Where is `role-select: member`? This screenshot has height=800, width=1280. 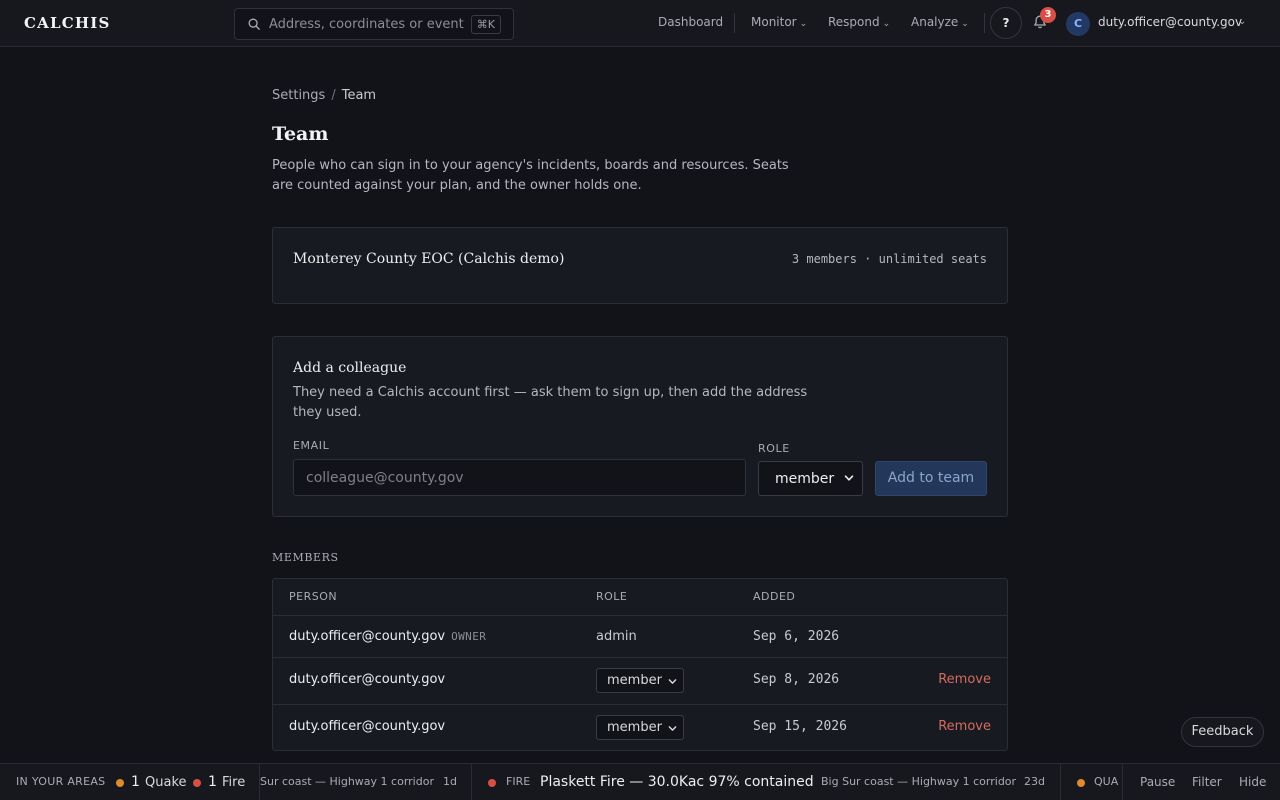
role-select: member is located at coordinates (810, 478).